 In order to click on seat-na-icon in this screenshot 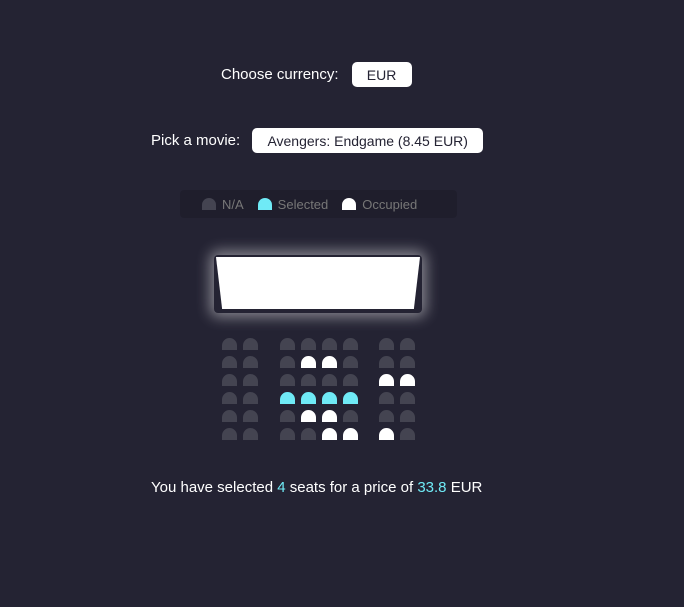, I will do `click(209, 204)`.